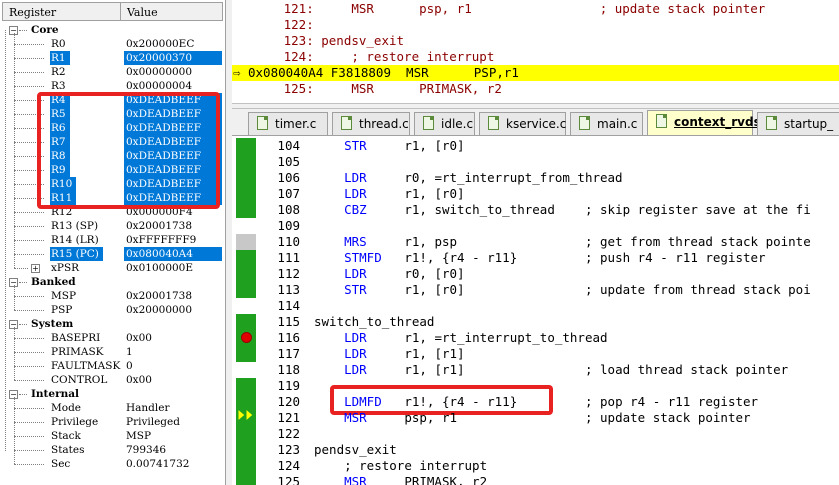 This screenshot has height=485, width=839. I want to click on register-value: 0x00000004, so click(159, 86).